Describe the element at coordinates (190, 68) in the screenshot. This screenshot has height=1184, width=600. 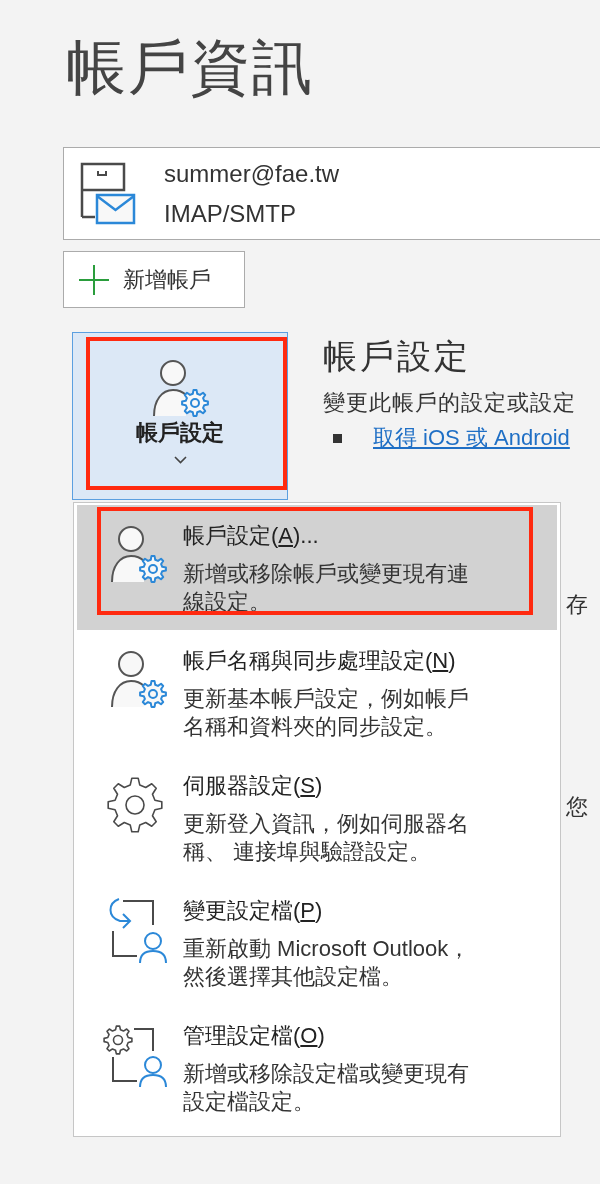
I see `page-title: 帳戶資訊` at that location.